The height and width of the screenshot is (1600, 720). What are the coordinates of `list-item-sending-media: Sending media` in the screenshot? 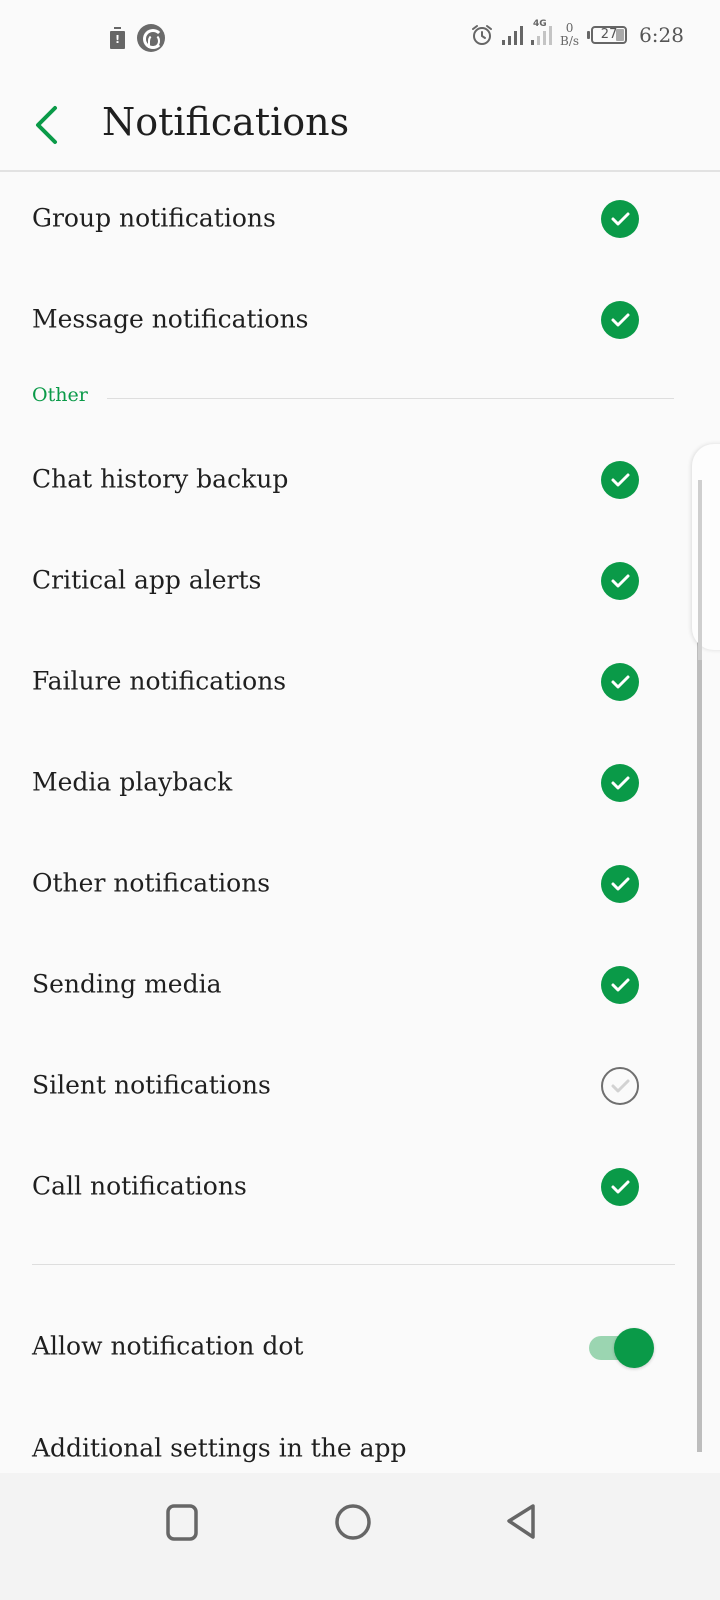 It's located at (360, 984).